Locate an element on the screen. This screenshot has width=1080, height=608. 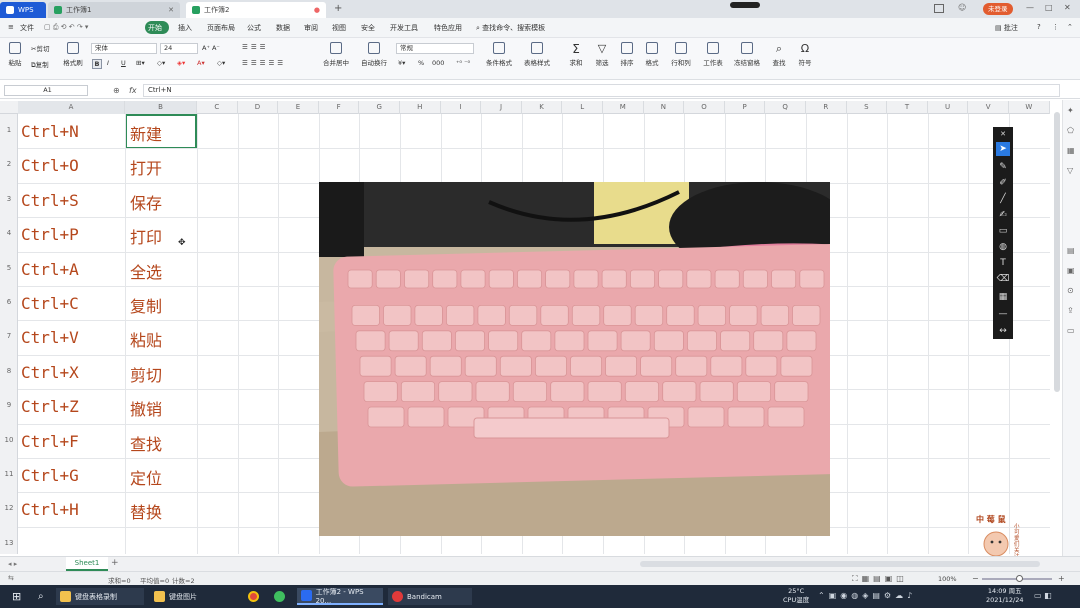
name-box: A1 is located at coordinates (46, 90).